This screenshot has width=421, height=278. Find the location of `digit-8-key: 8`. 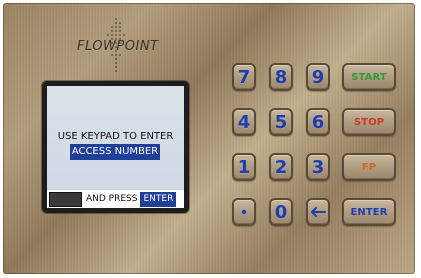

digit-8-key: 8 is located at coordinates (281, 77).